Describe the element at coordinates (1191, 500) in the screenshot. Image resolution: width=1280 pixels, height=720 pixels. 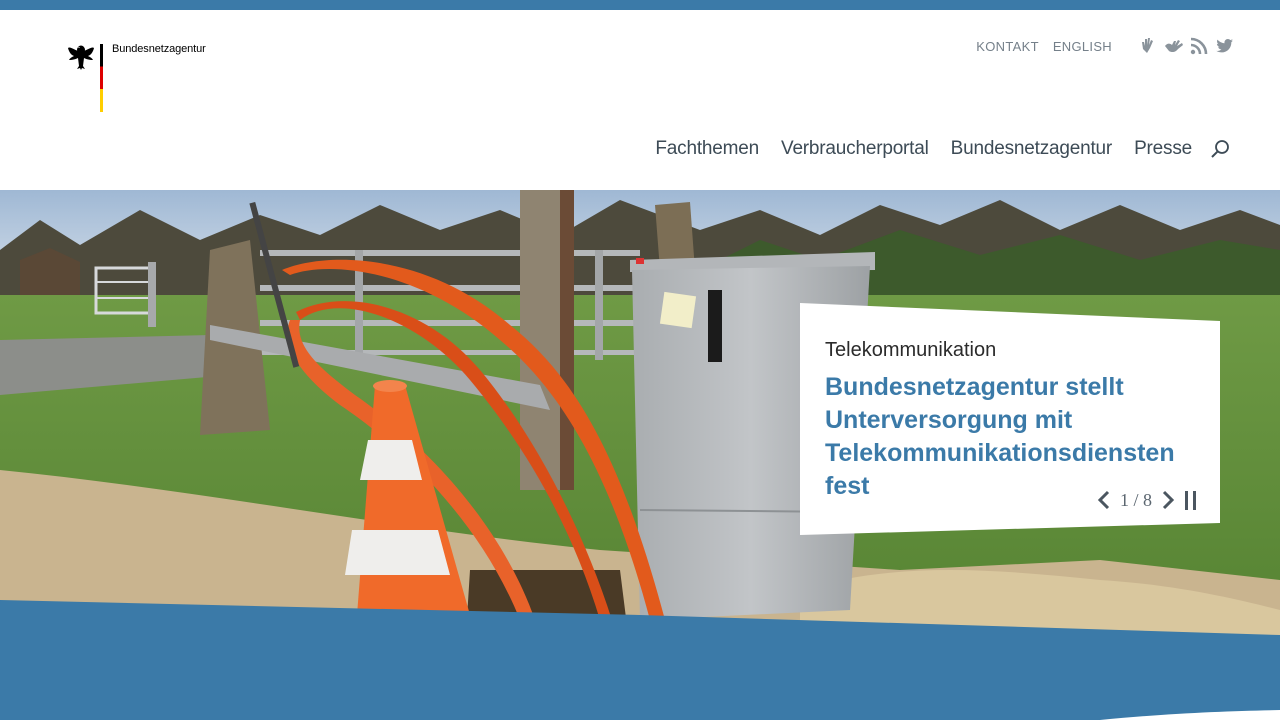
I see `pause-icon` at that location.